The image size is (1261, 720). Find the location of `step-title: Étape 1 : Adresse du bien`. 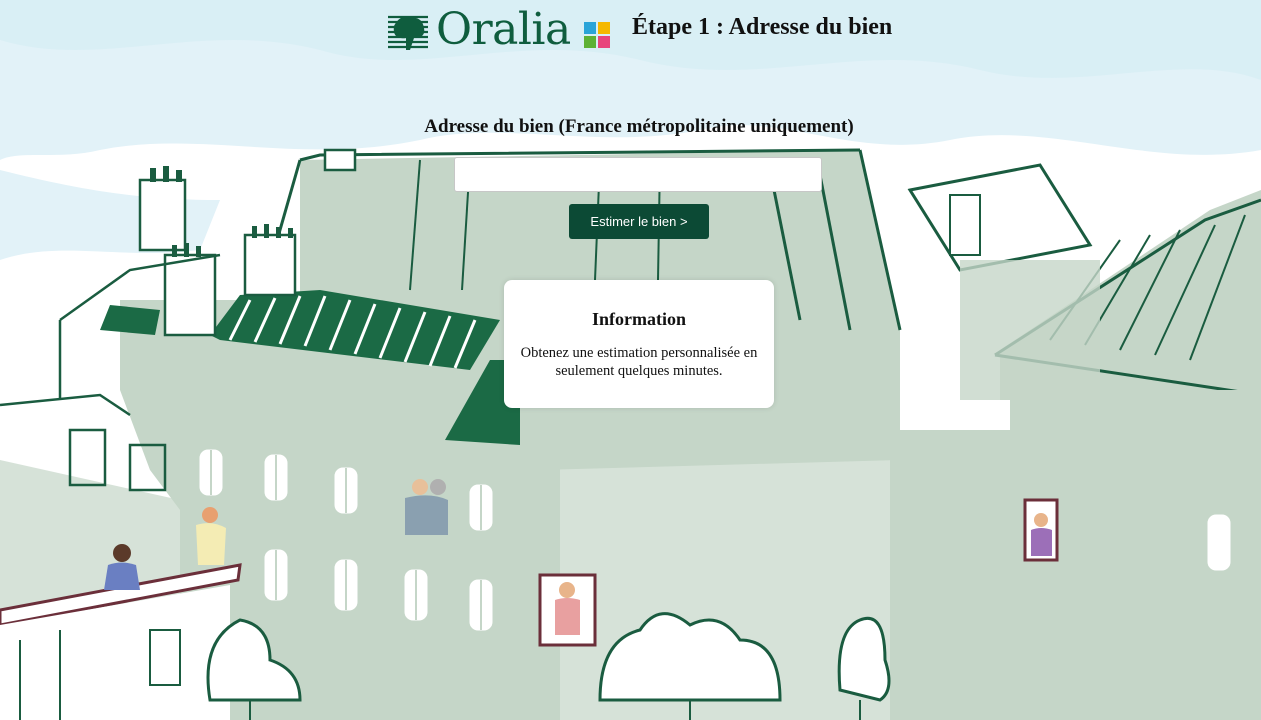

step-title: Étape 1 : Adresse du bien is located at coordinates (762, 27).